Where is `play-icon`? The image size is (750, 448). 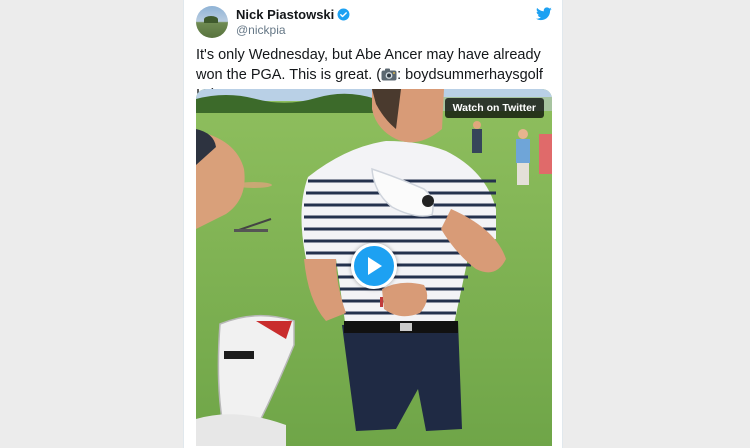 play-icon is located at coordinates (375, 266).